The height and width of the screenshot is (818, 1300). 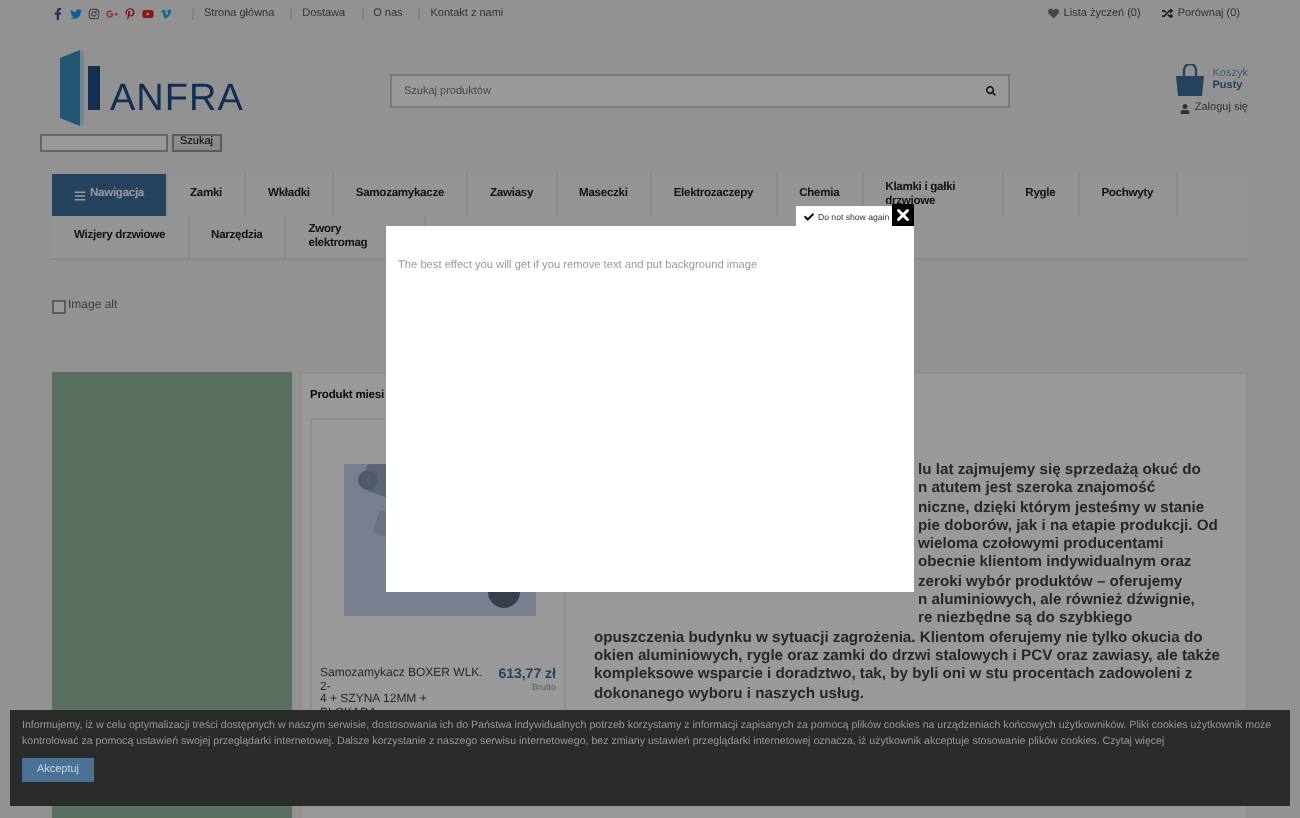 I want to click on pinterest-icon, so click(x=130, y=14).